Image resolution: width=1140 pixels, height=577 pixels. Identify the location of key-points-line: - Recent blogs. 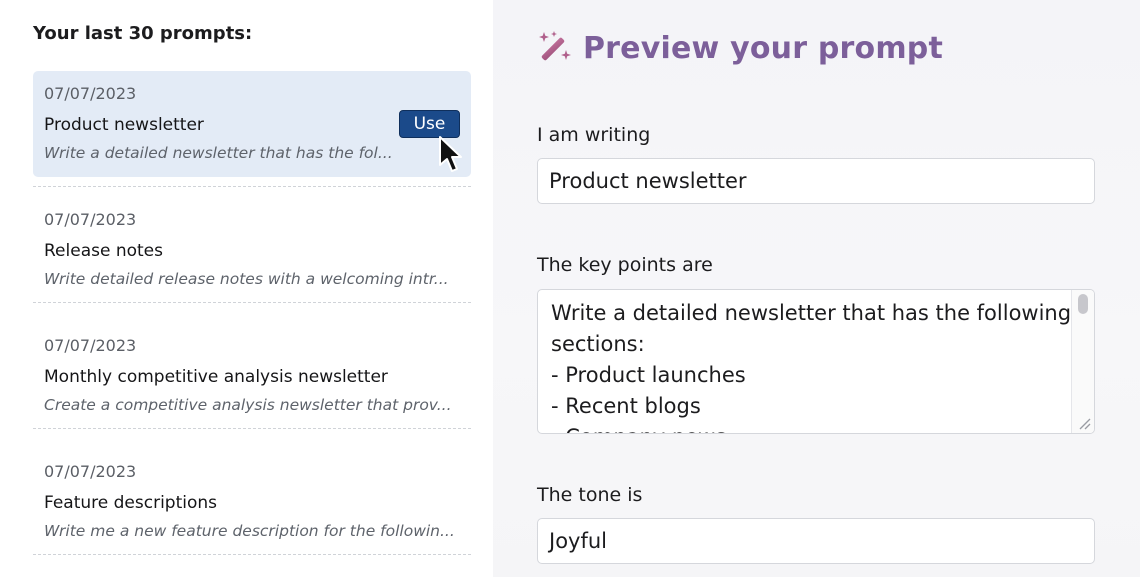
(626, 406).